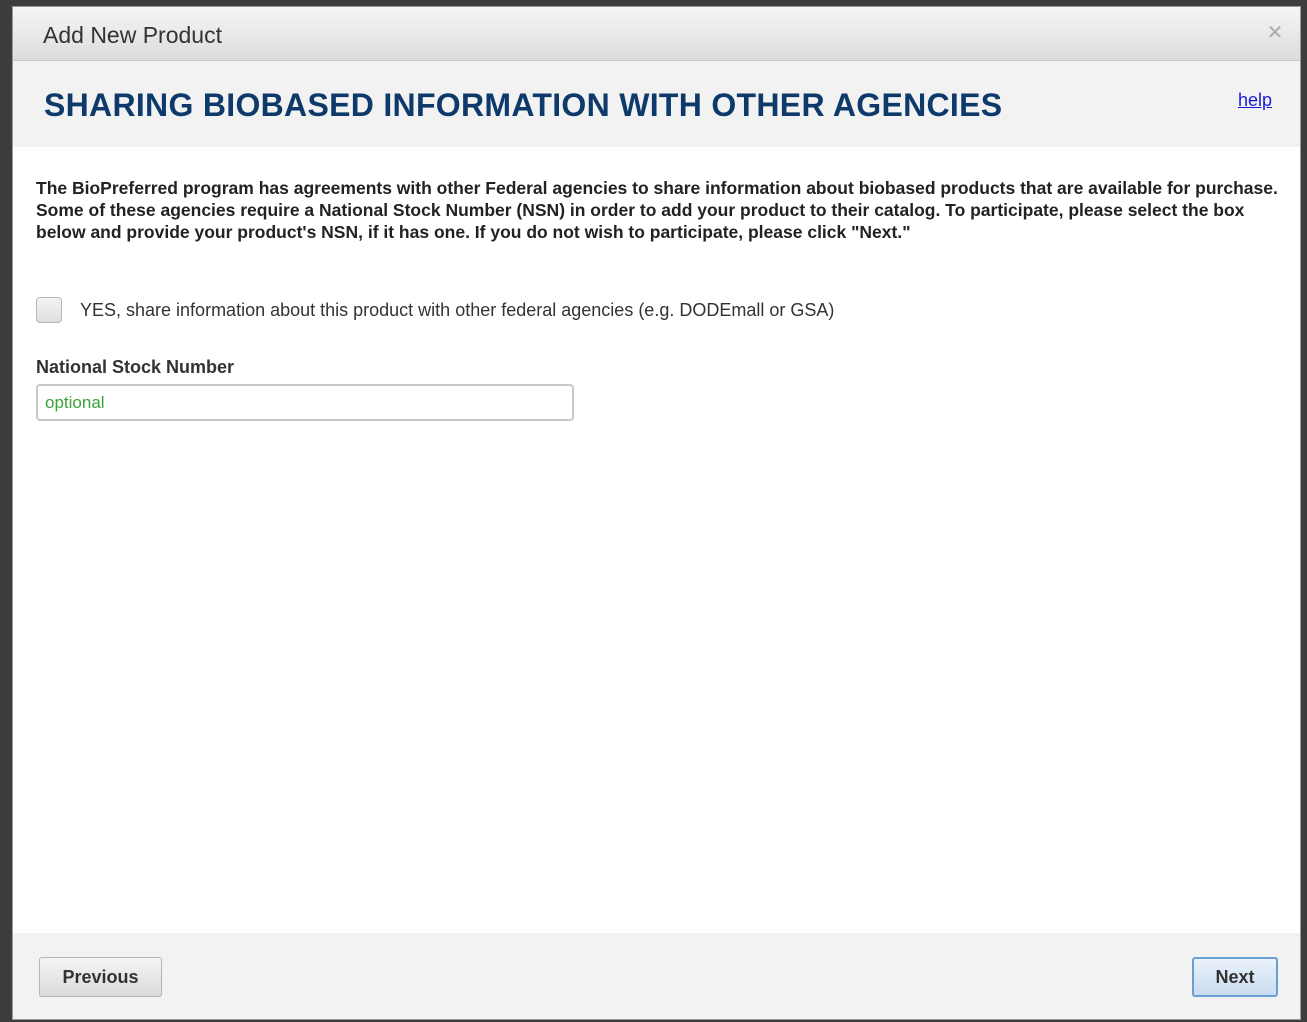  Describe the element at coordinates (305, 402) in the screenshot. I see `nsn-input` at that location.